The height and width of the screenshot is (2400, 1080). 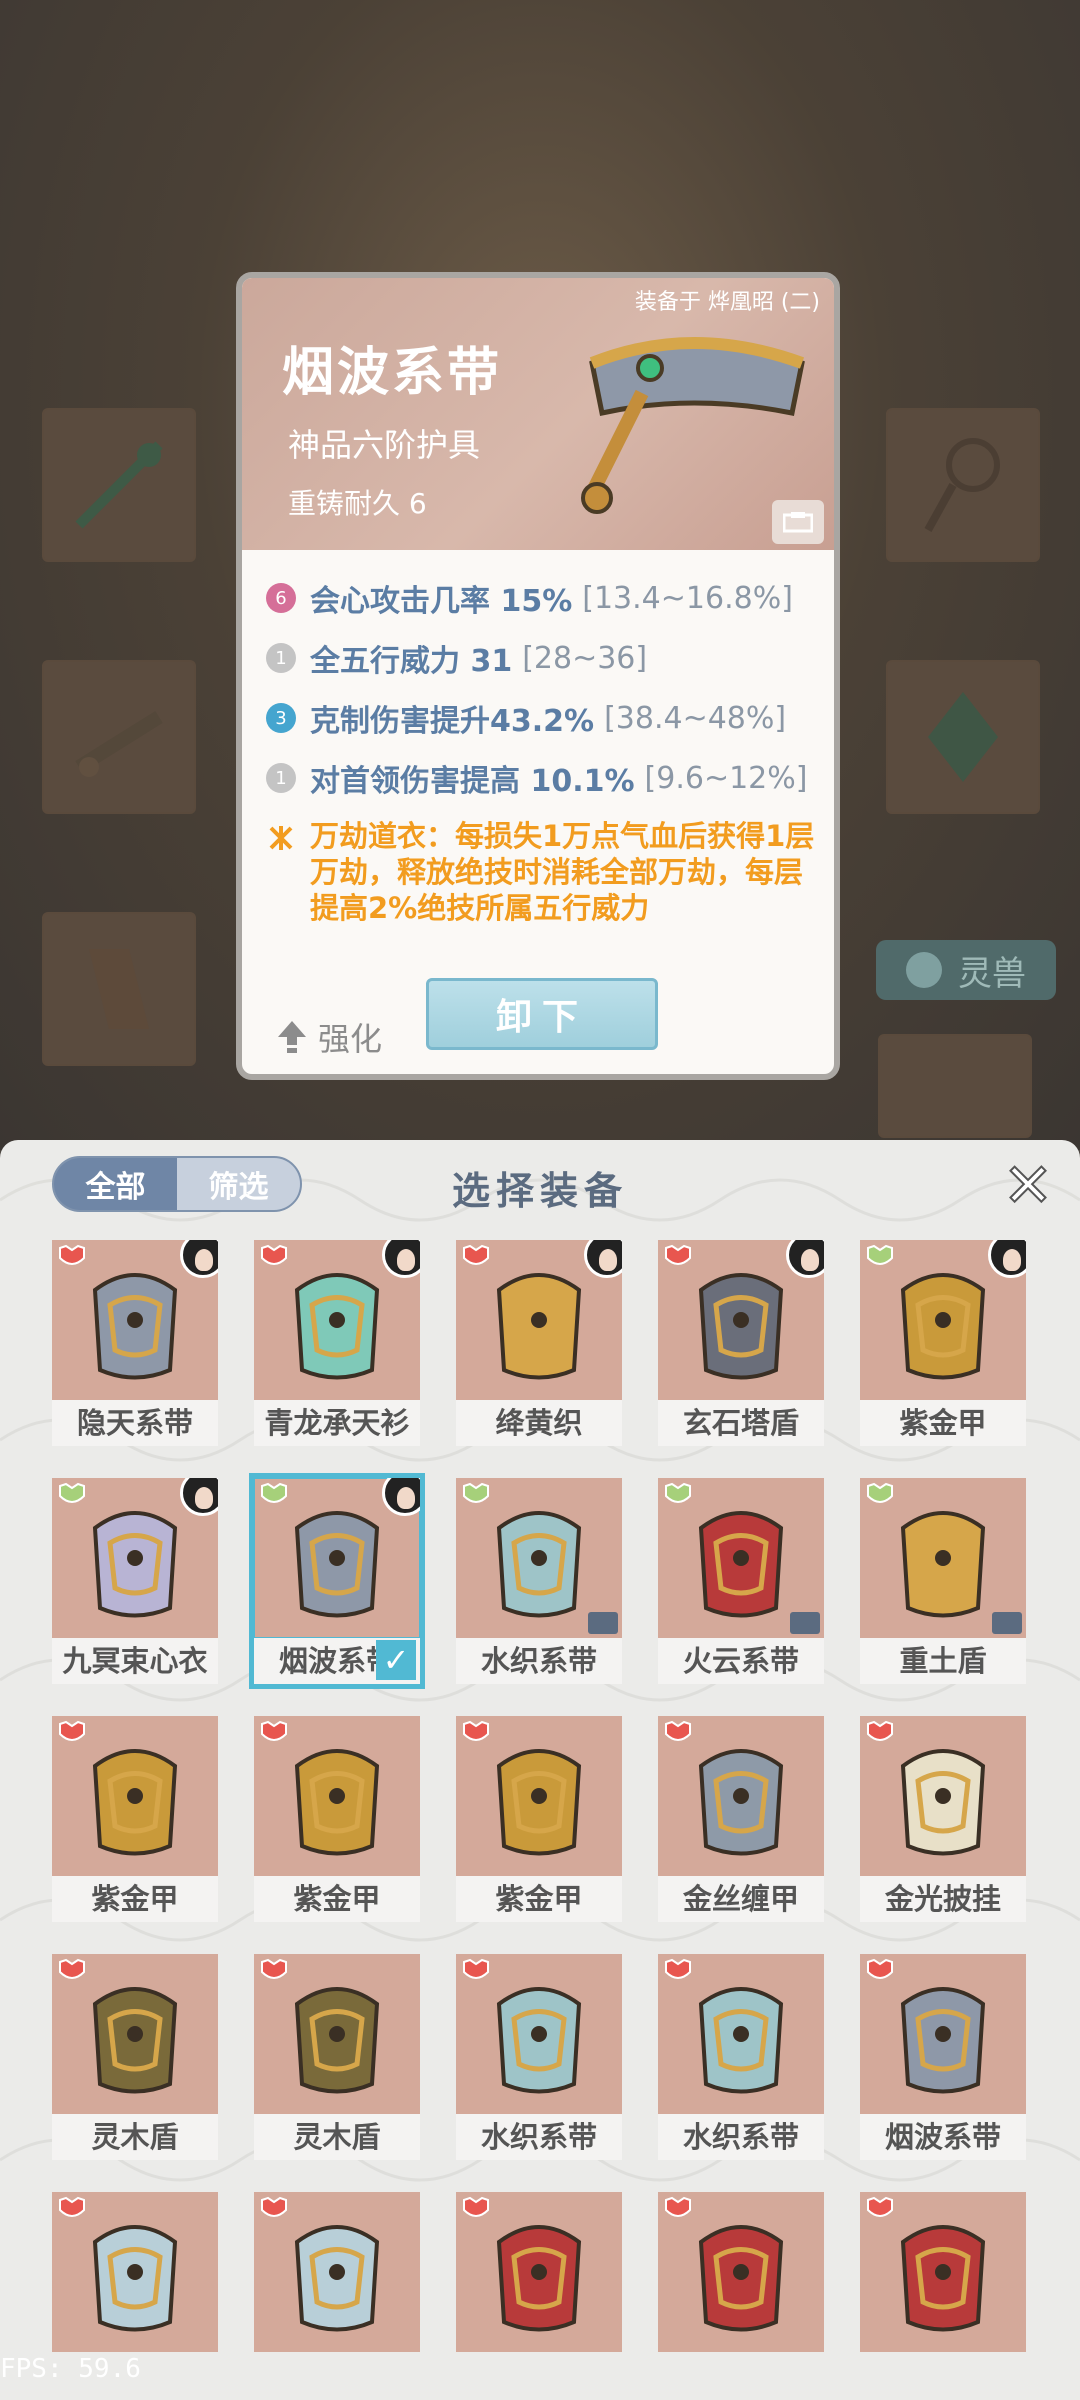 I want to click on attr-value: 克制伤害提升43.2%, so click(x=452, y=721).